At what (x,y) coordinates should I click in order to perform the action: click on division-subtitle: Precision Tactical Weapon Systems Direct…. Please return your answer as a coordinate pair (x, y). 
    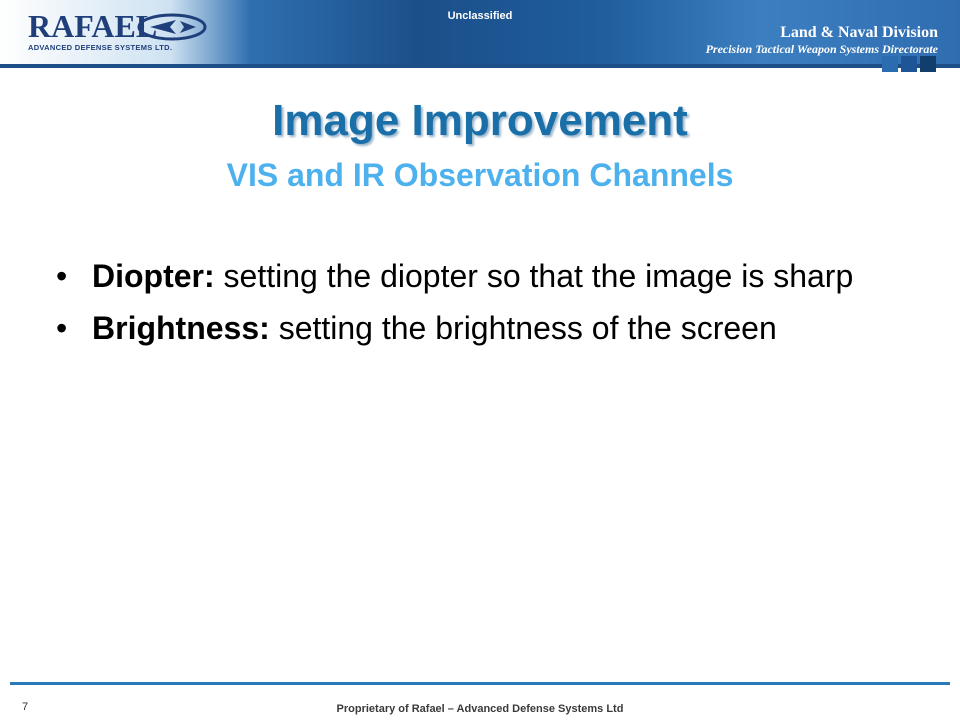
    Looking at the image, I should click on (821, 49).